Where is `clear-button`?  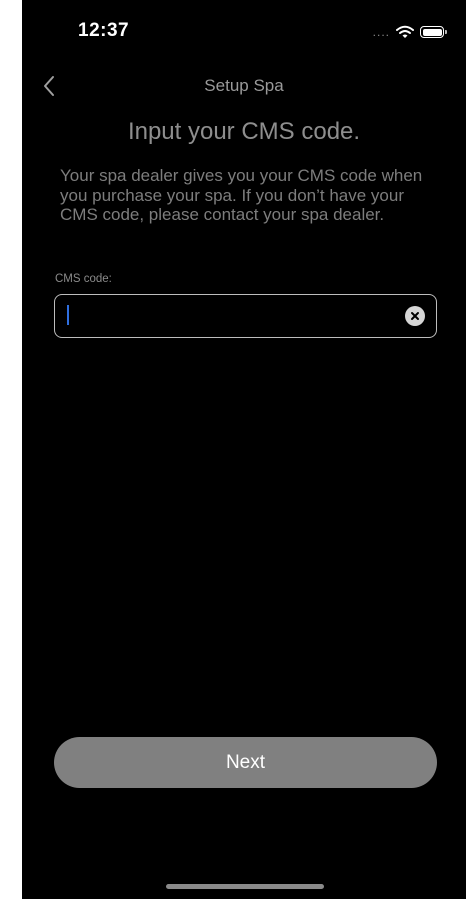 clear-button is located at coordinates (415, 316).